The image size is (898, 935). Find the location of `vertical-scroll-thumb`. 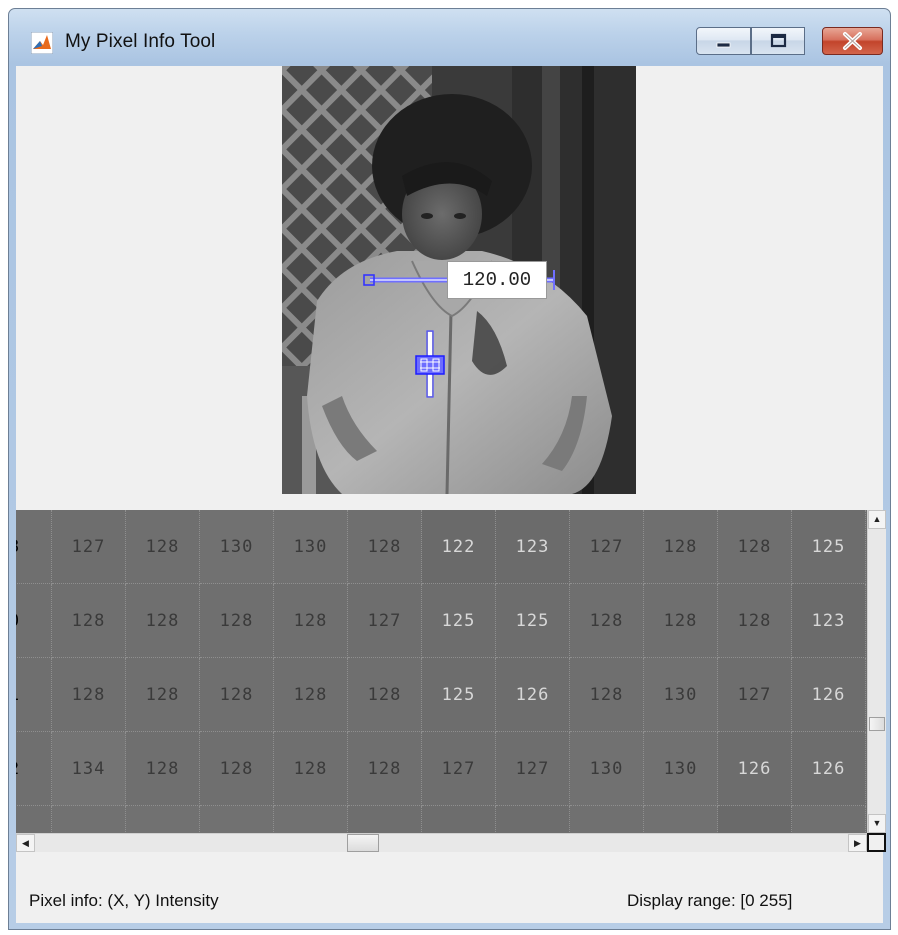

vertical-scroll-thumb is located at coordinates (877, 724).